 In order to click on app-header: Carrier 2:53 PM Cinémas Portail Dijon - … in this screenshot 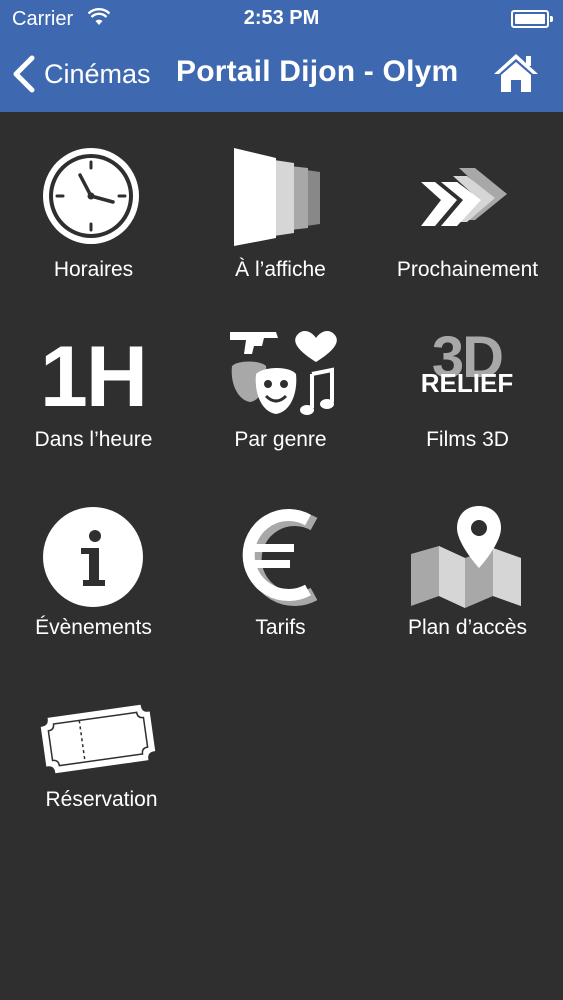, I will do `click(281, 56)`.